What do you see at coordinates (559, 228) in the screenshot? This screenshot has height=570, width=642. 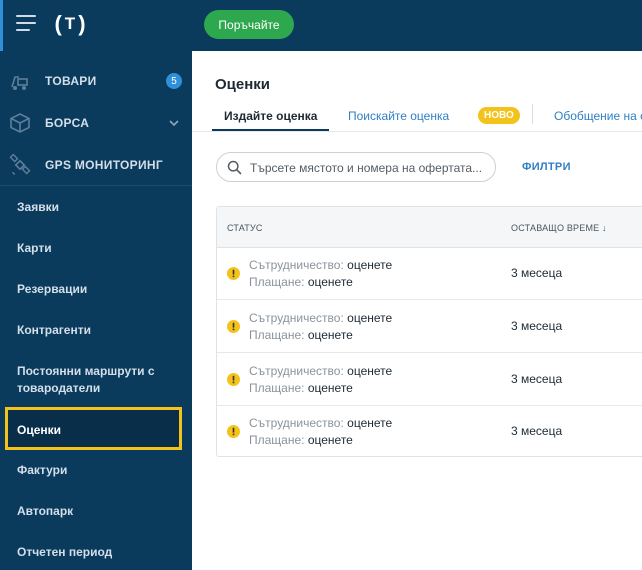 I see `column-header-remaining-time: ОСТАВАЩО ВРЕМЕ ↓` at bounding box center [559, 228].